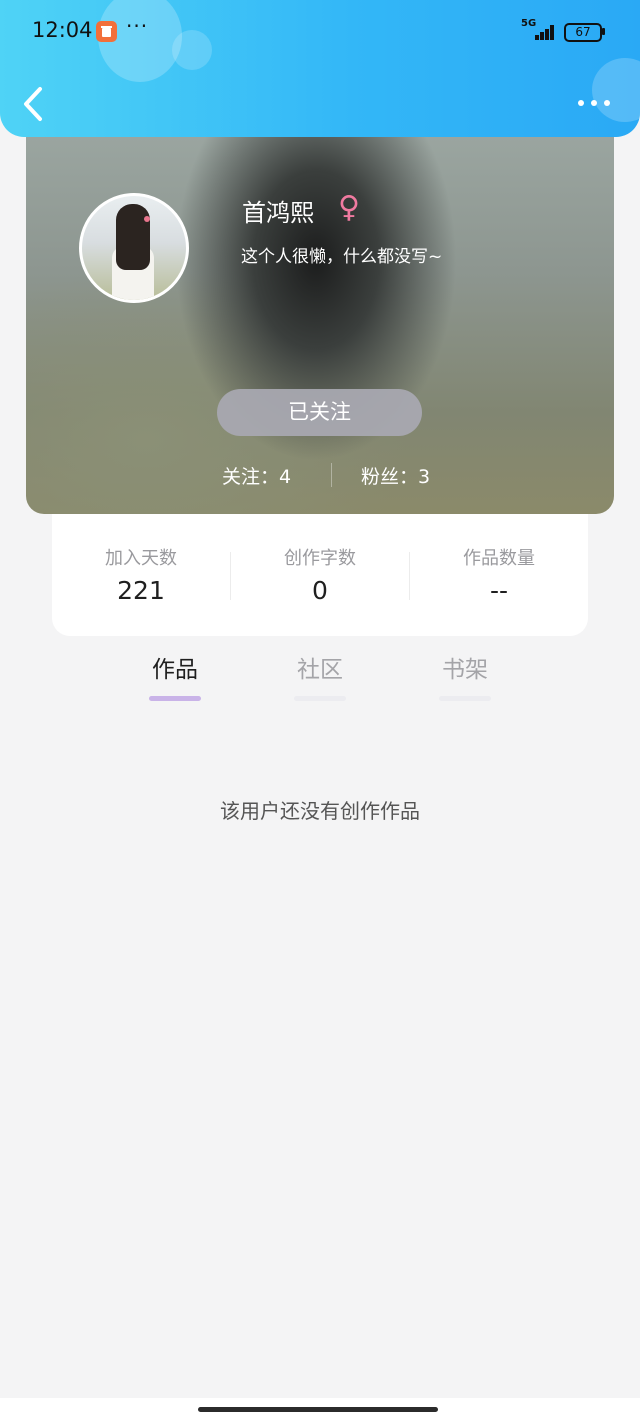 Image resolution: width=640 pixels, height=1423 pixels. Describe the element at coordinates (594, 103) in the screenshot. I see `more-button` at that location.